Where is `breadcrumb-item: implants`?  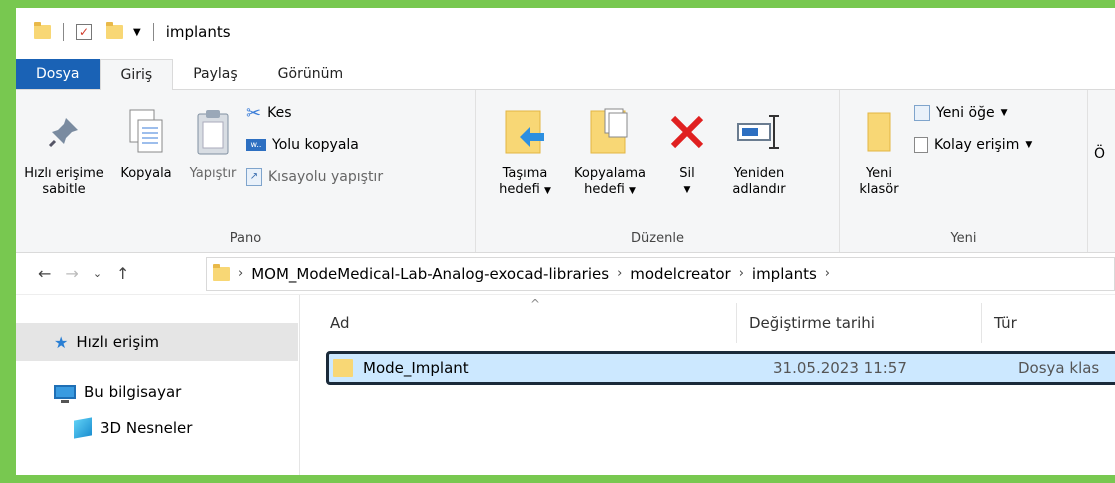 breadcrumb-item: implants is located at coordinates (784, 274).